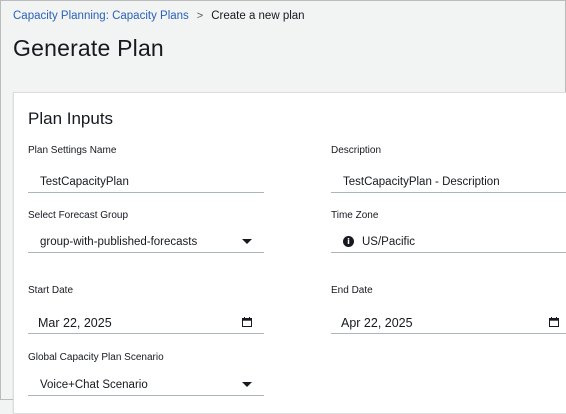  I want to click on page-title: Generate Plan, so click(88, 48).